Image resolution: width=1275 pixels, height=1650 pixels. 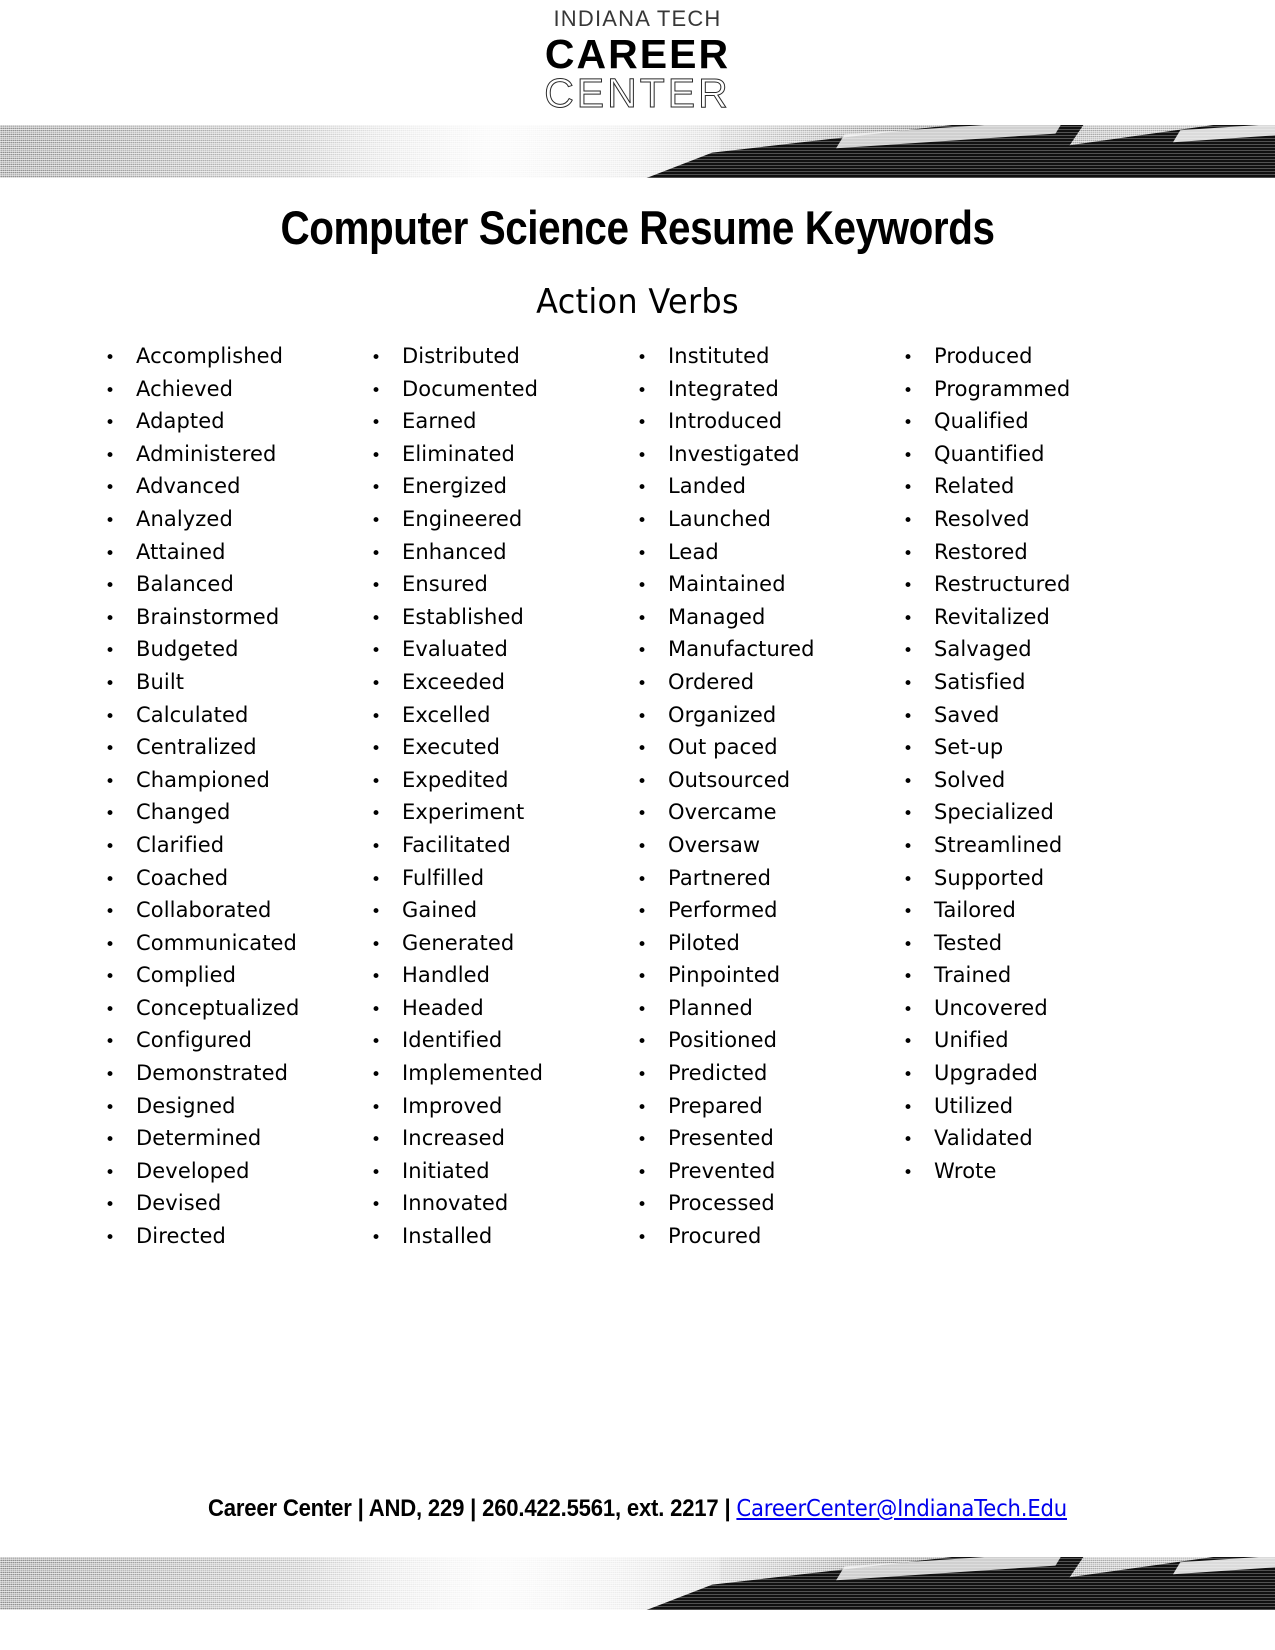 What do you see at coordinates (199, 1138) in the screenshot?
I see `keyword-label: Determined` at bounding box center [199, 1138].